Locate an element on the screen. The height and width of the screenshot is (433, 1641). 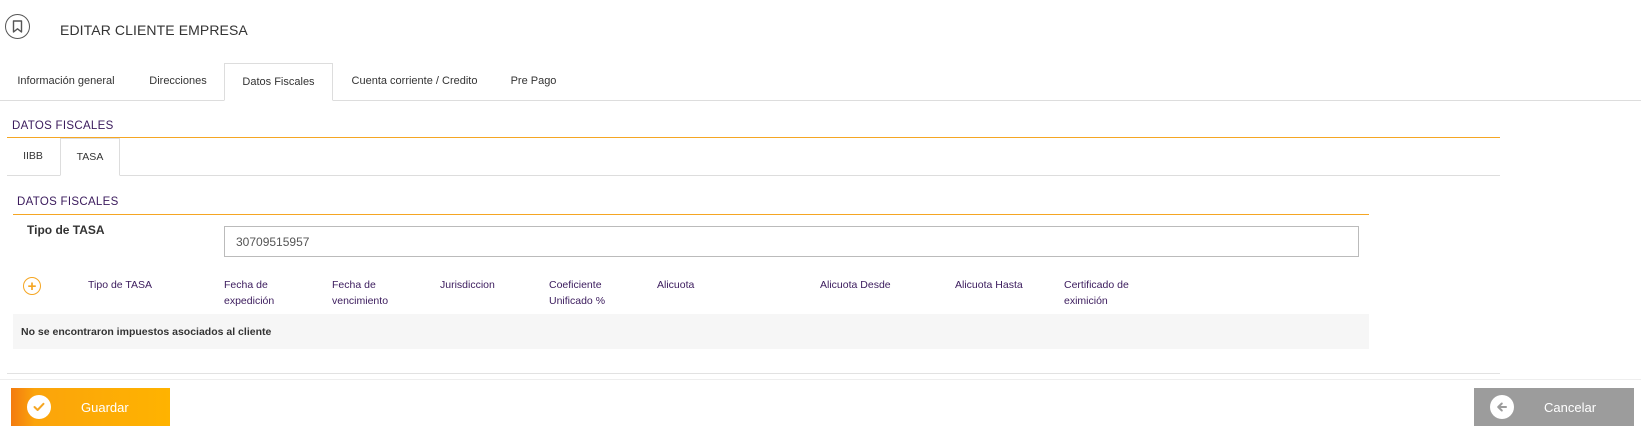
page-title: EDITAR CLIENTE EMPRESA is located at coordinates (154, 30).